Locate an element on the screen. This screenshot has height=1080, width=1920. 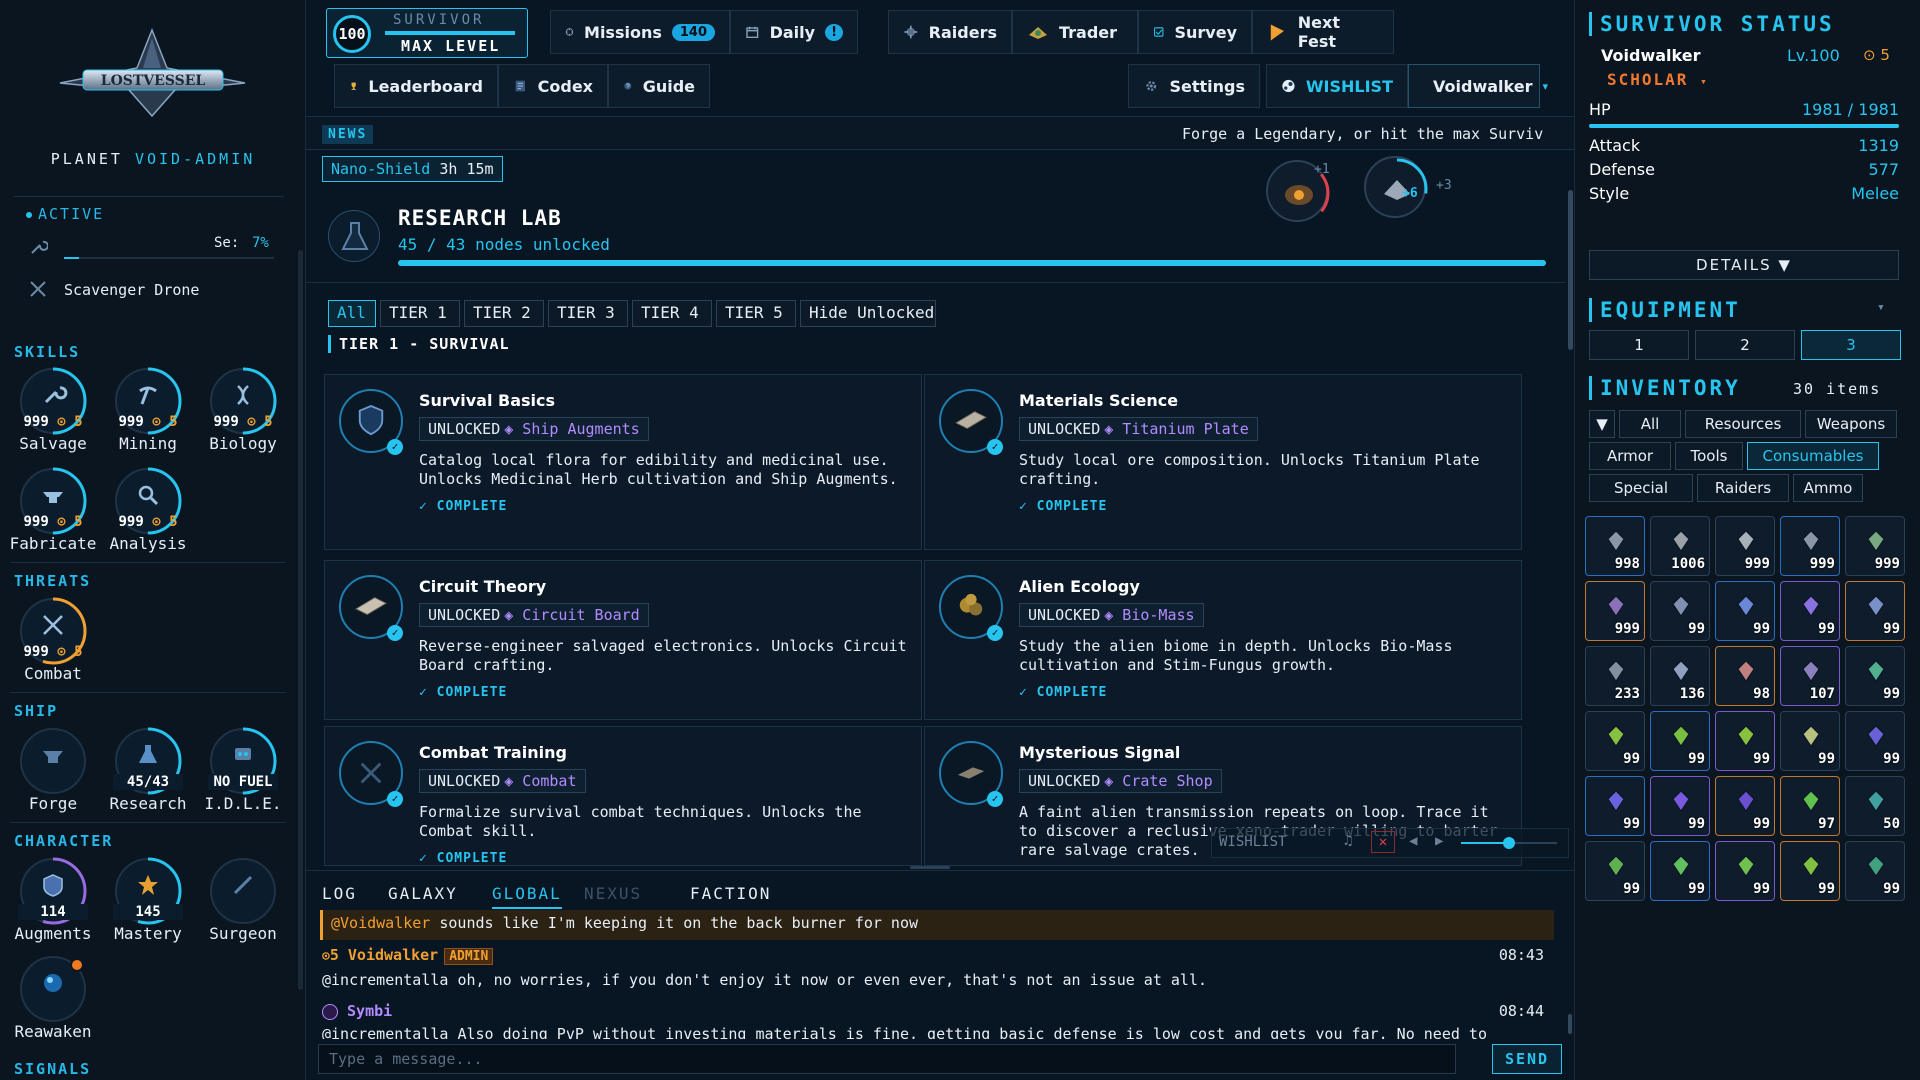
chat-tab-log: LOG is located at coordinates (339, 893).